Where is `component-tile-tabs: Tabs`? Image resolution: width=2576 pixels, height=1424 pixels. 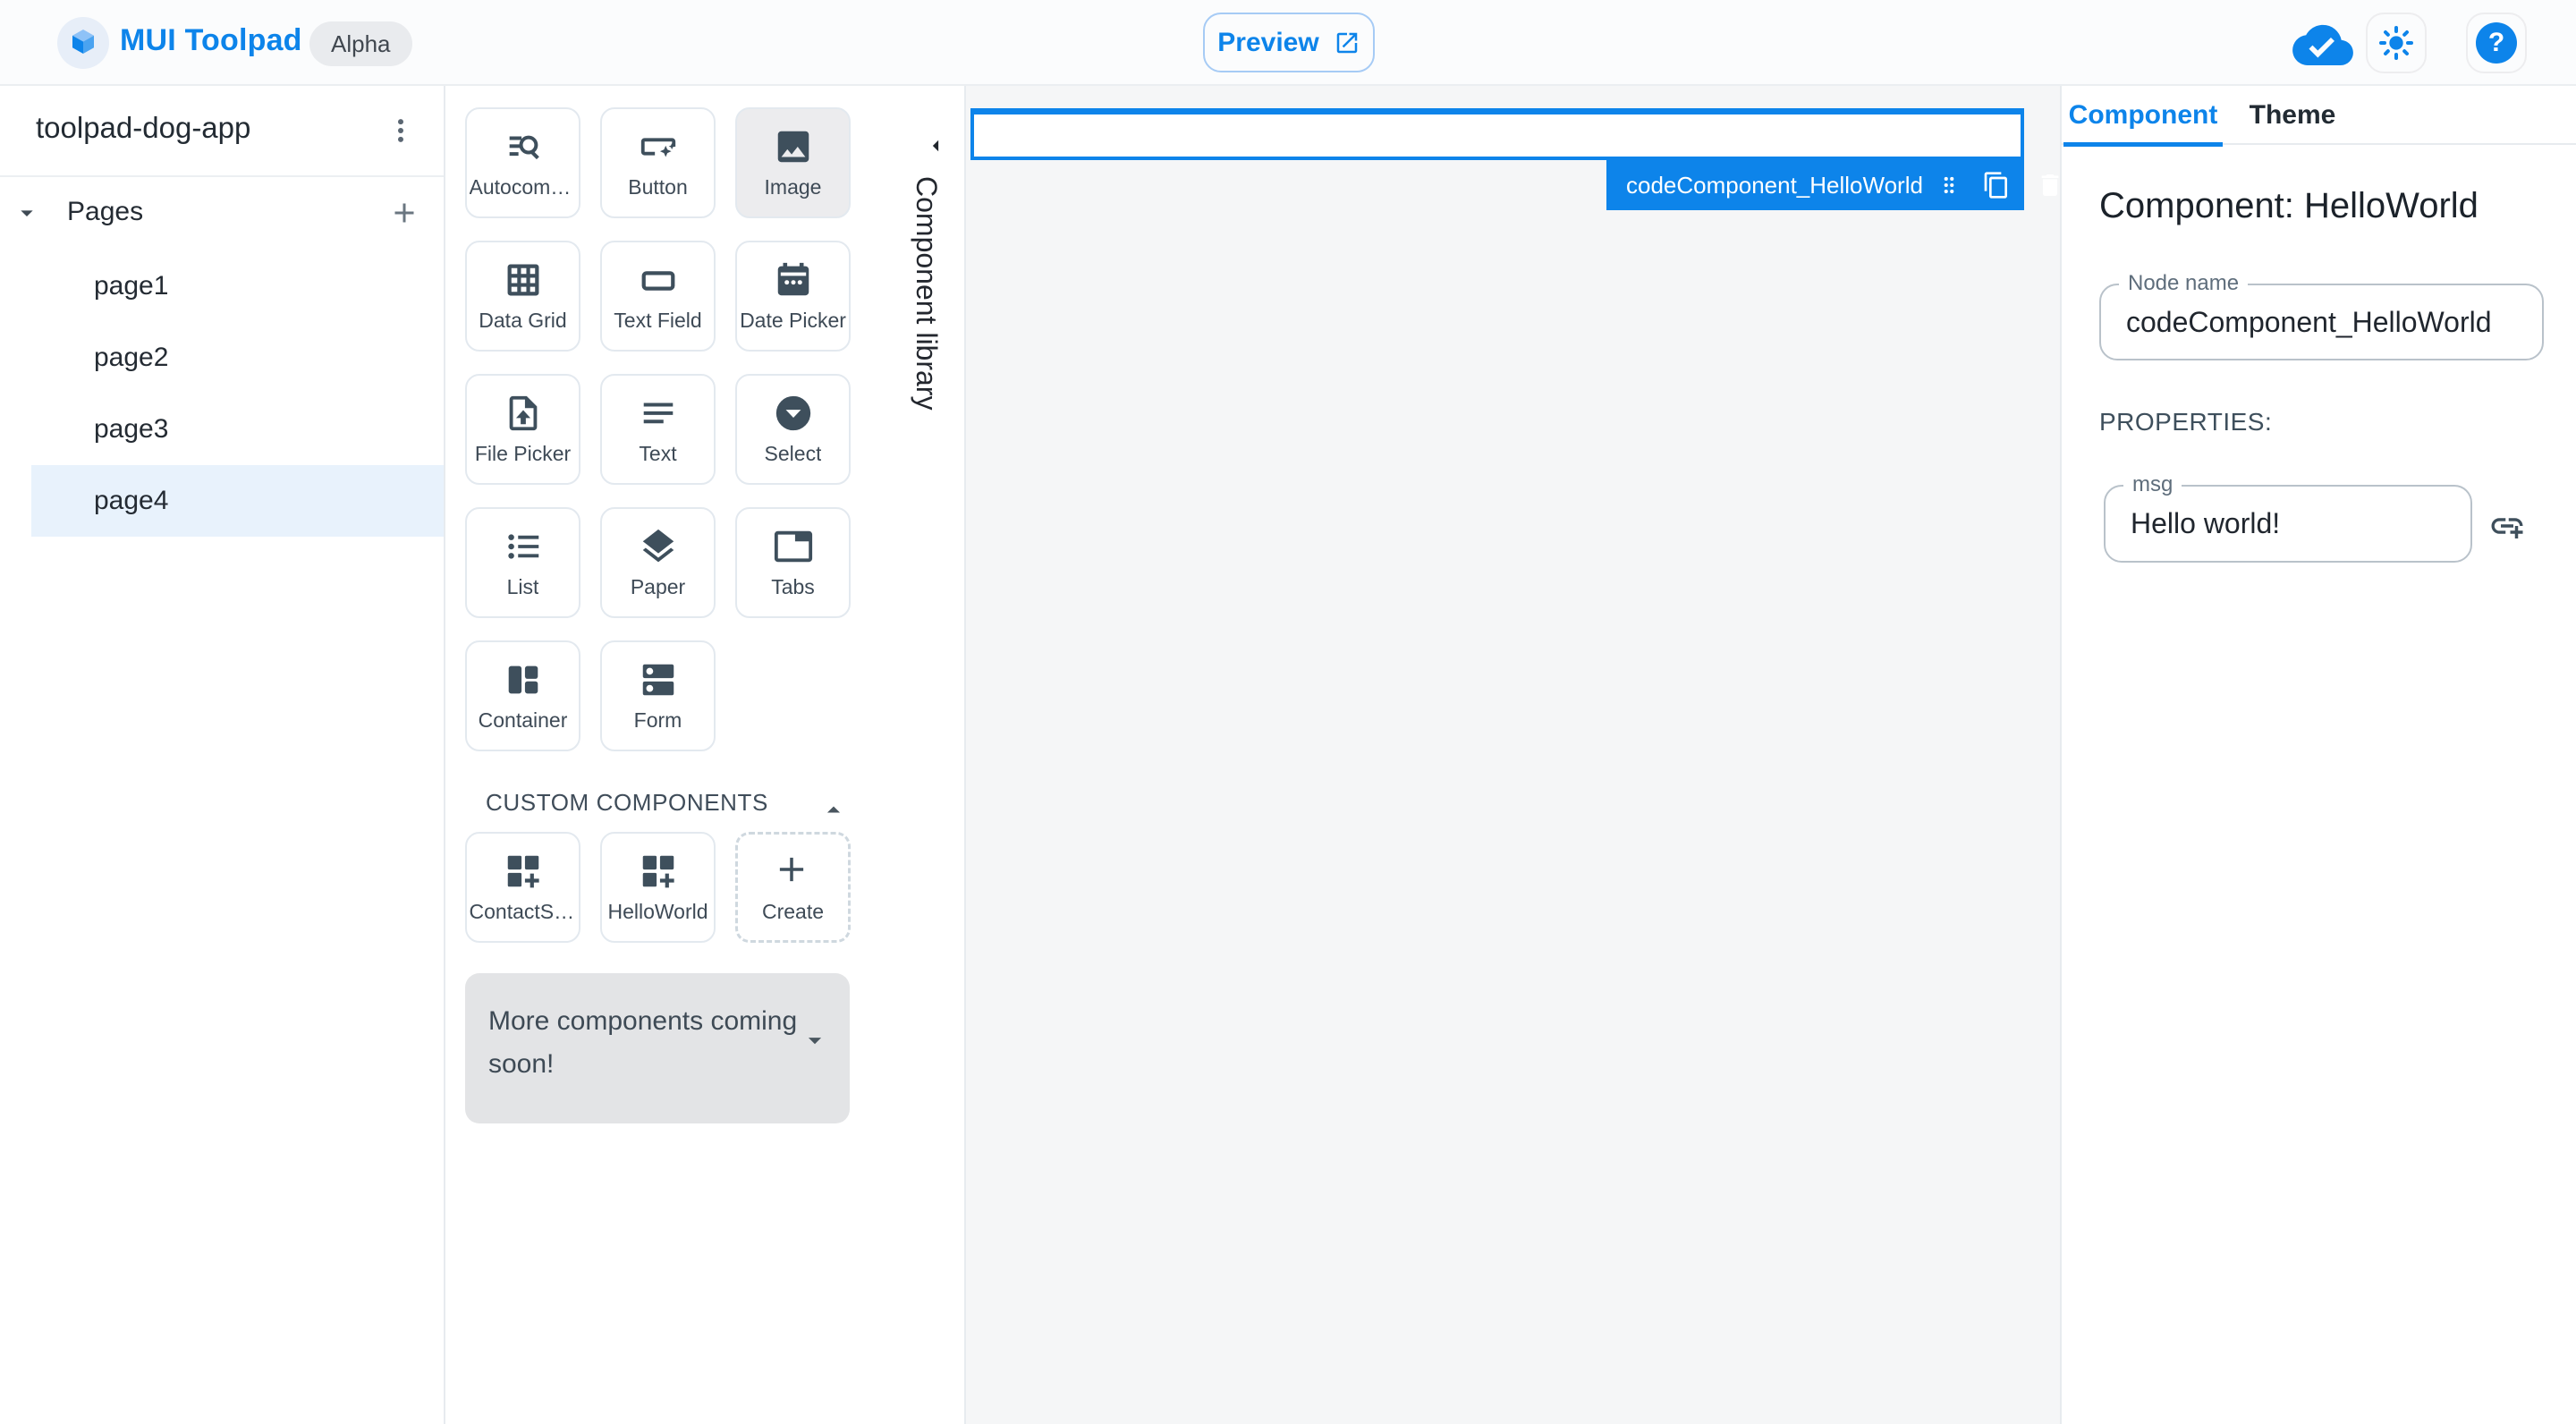
component-tile-tabs: Tabs is located at coordinates (793, 562).